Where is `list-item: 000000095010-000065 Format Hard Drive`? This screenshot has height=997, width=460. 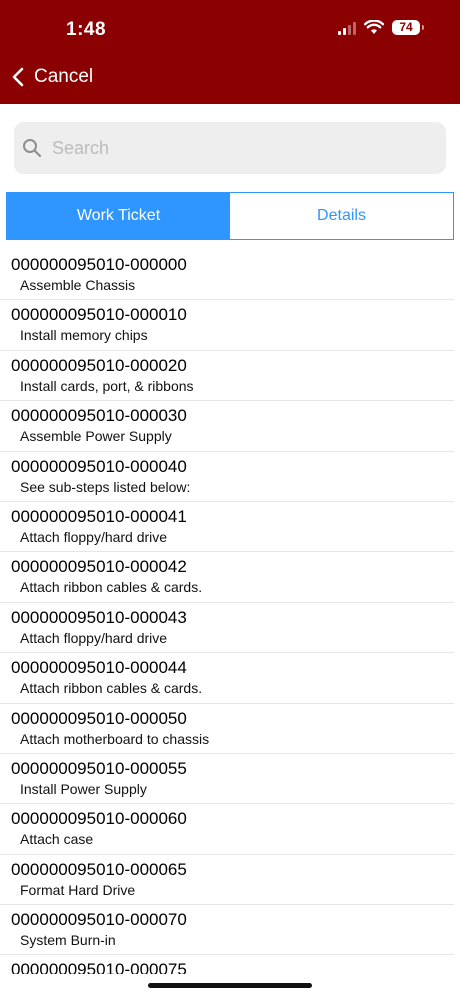 list-item: 000000095010-000065 Format Hard Drive is located at coordinates (227, 880).